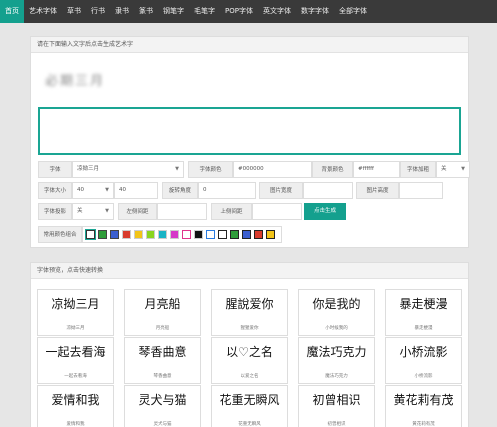  What do you see at coordinates (332, 169) in the screenshot?
I see `bg-color-label: 背景颜色` at bounding box center [332, 169].